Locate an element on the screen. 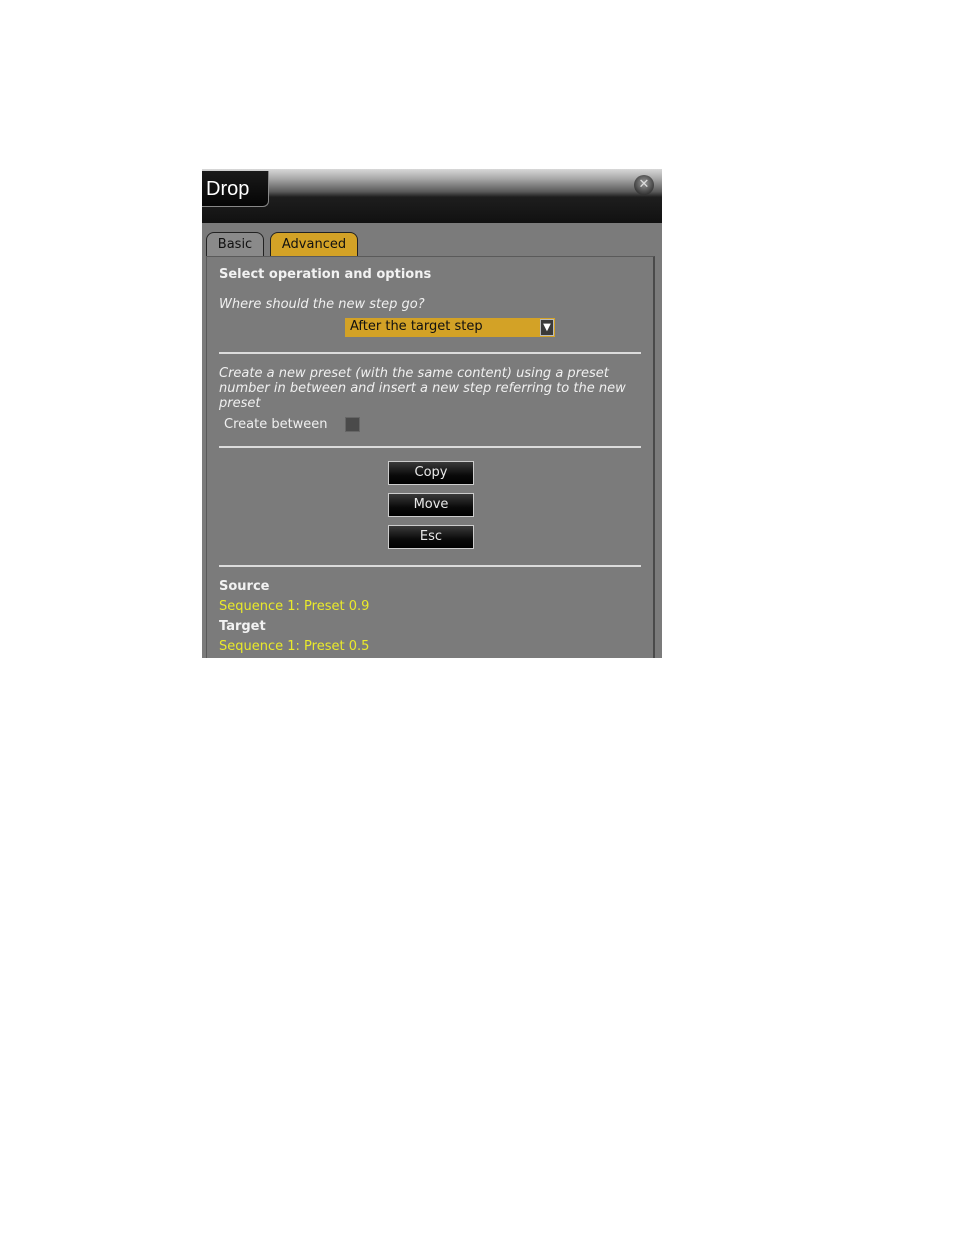 The height and width of the screenshot is (1235, 954). esc-button: Esc is located at coordinates (431, 537).